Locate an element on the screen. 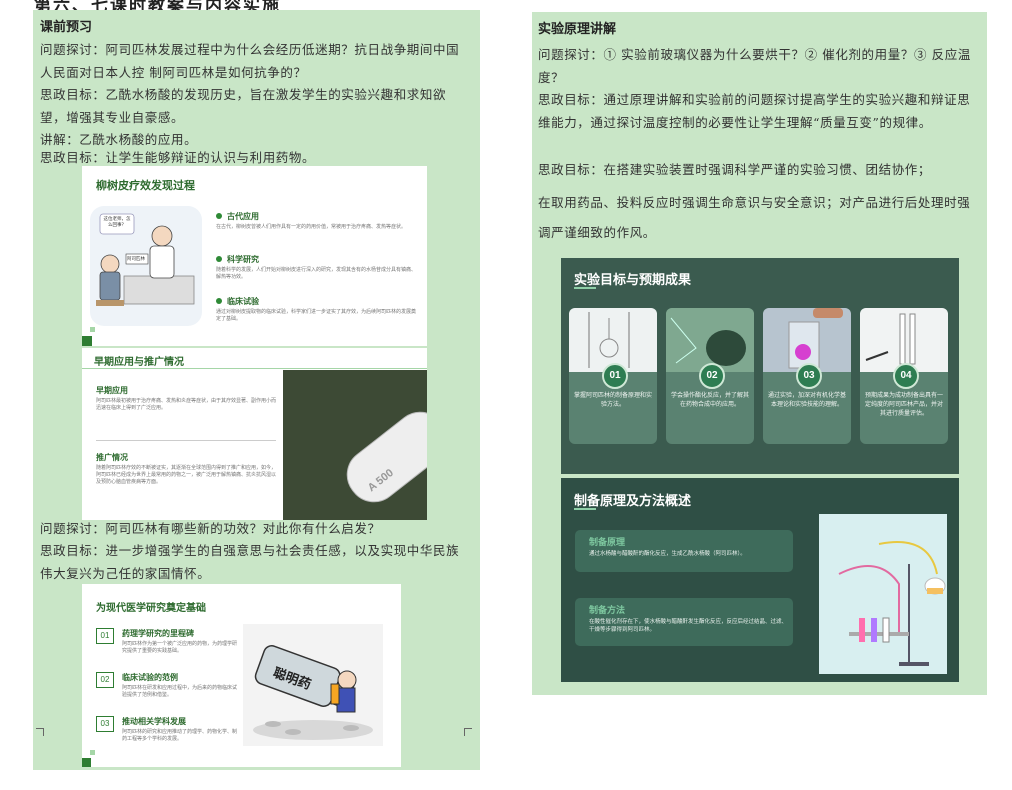 The width and height of the screenshot is (1012, 790). slide-title: 为现代医学研究奠定基础 is located at coordinates (151, 608).